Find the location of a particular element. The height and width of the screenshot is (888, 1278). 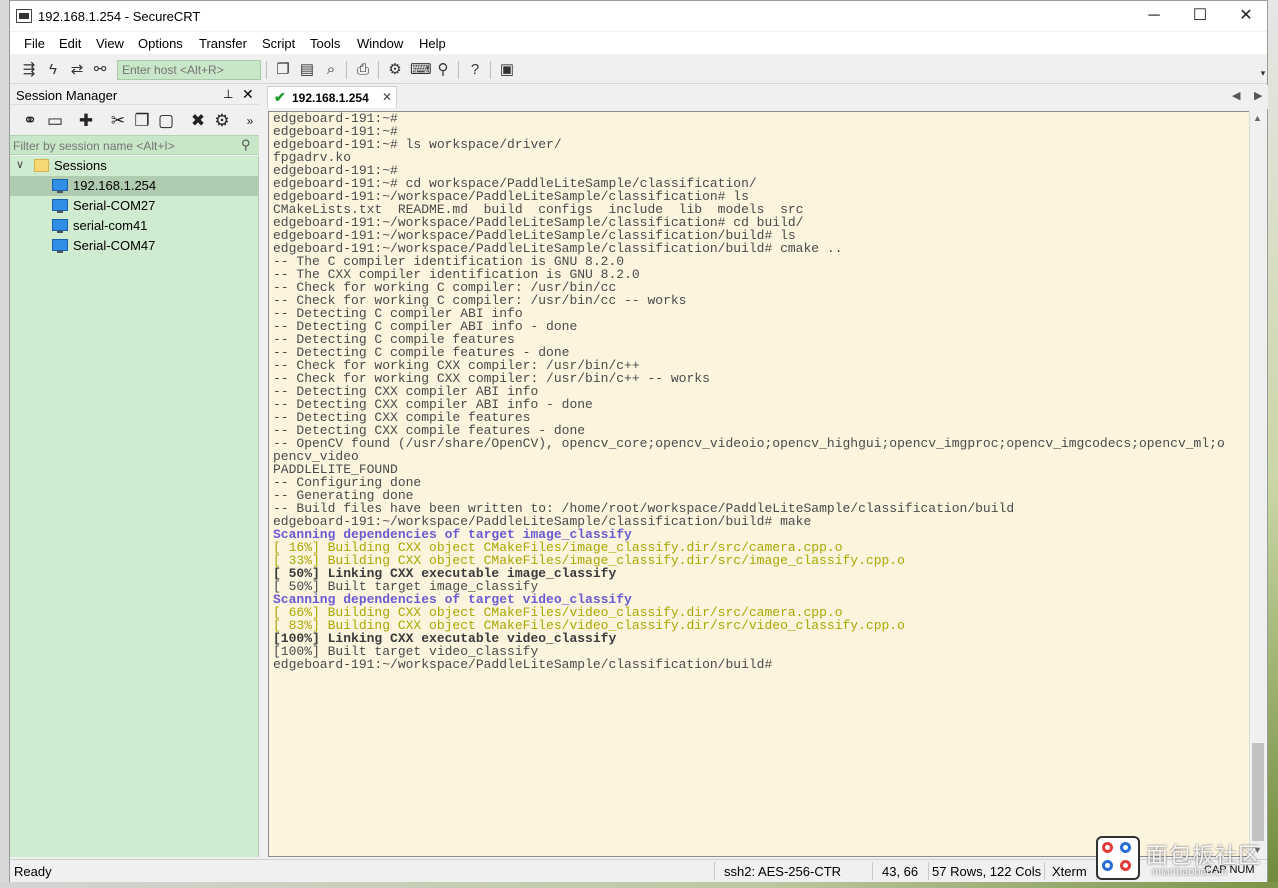

help-icon: ? is located at coordinates (475, 70).